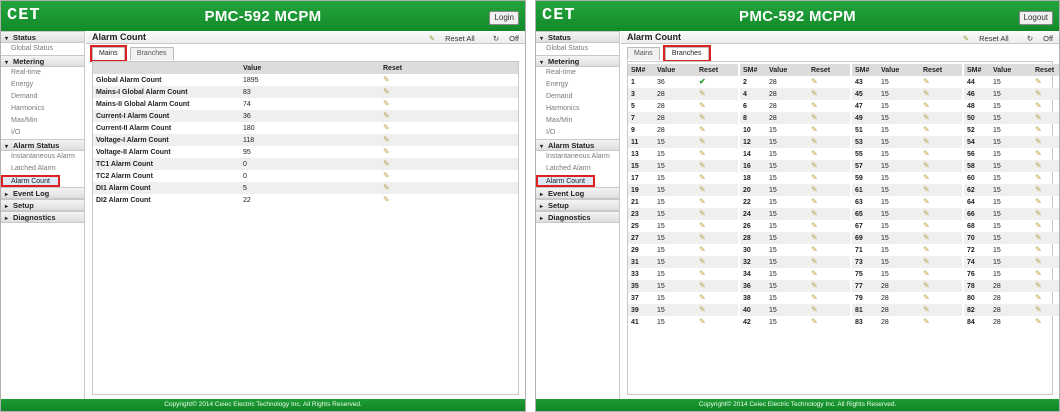 The image size is (1060, 412). I want to click on tab-branches: Branches, so click(686, 53).